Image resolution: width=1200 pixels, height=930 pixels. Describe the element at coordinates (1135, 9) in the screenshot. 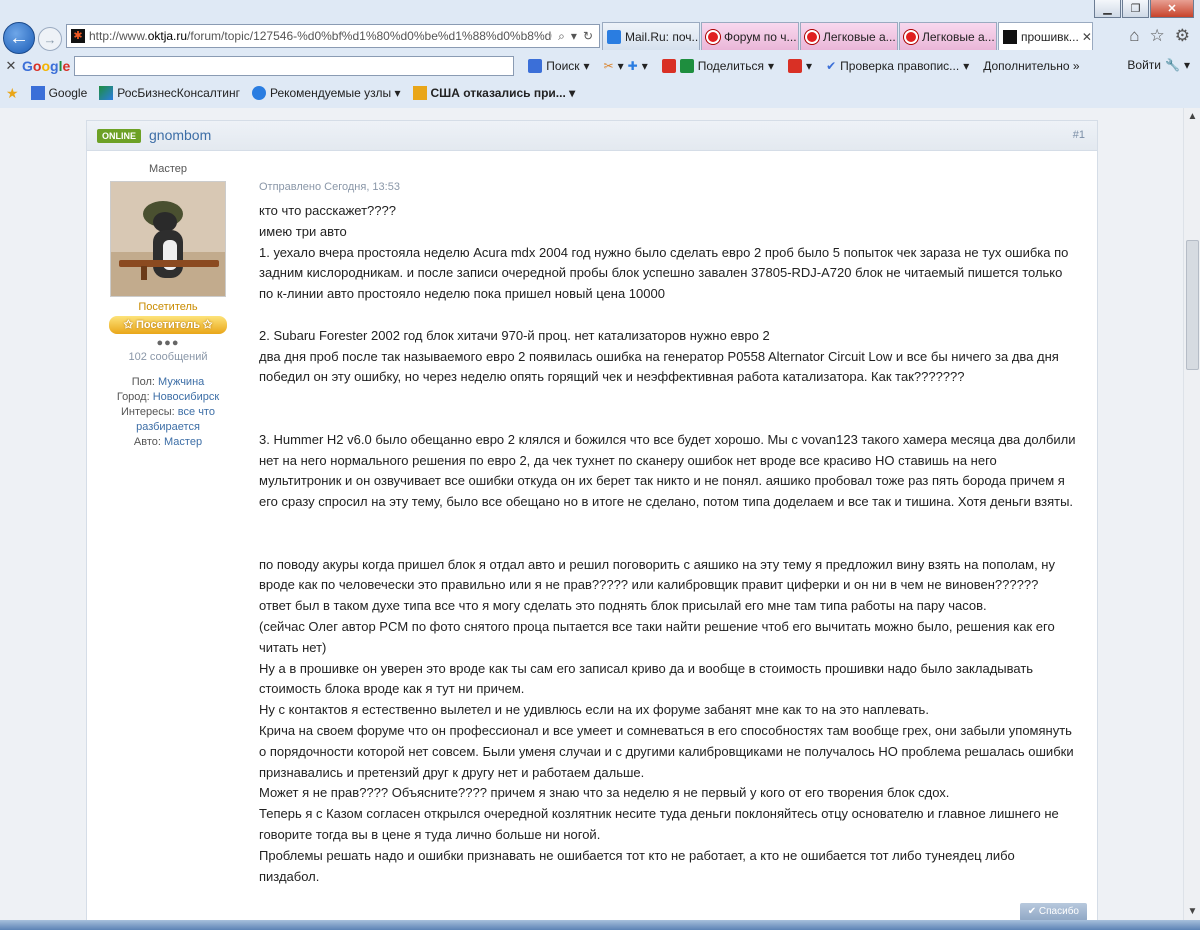

I see `maximize-button: ❐` at that location.